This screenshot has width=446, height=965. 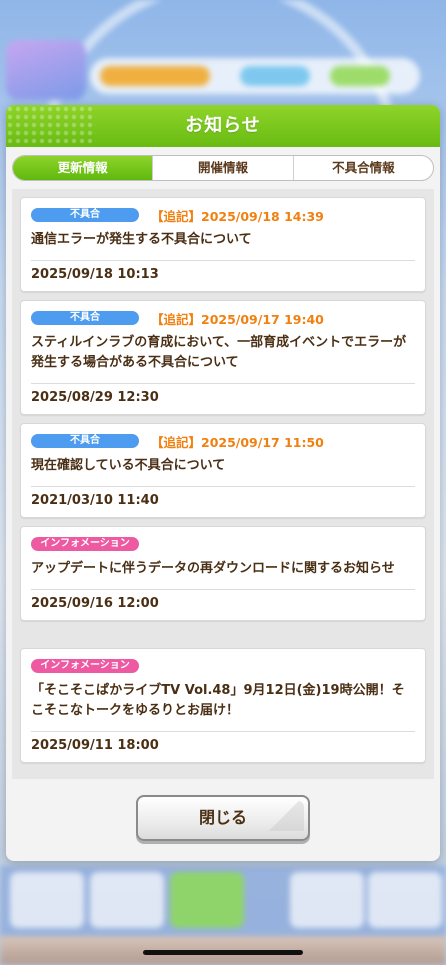 I want to click on notice-date: 2025/09/16 12:00, so click(x=95, y=603).